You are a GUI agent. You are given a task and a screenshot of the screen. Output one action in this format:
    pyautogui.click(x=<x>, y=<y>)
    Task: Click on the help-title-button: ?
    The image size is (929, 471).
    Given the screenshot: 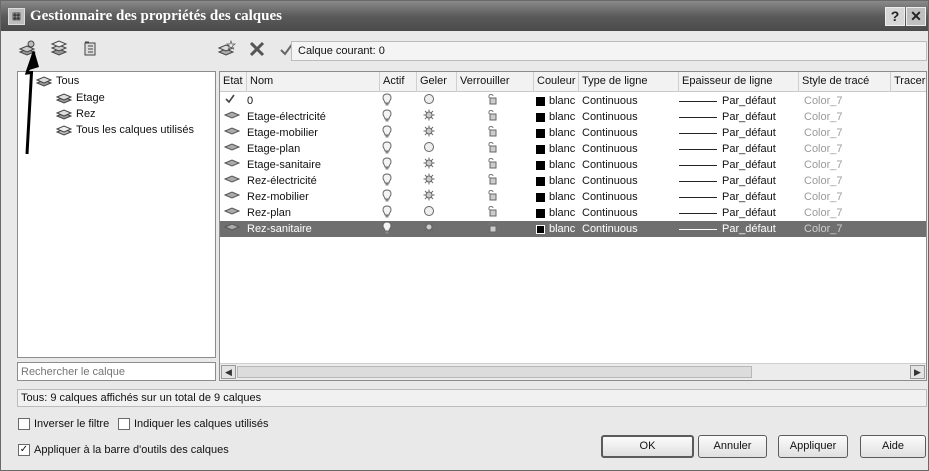 What is the action you would take?
    pyautogui.click(x=895, y=16)
    